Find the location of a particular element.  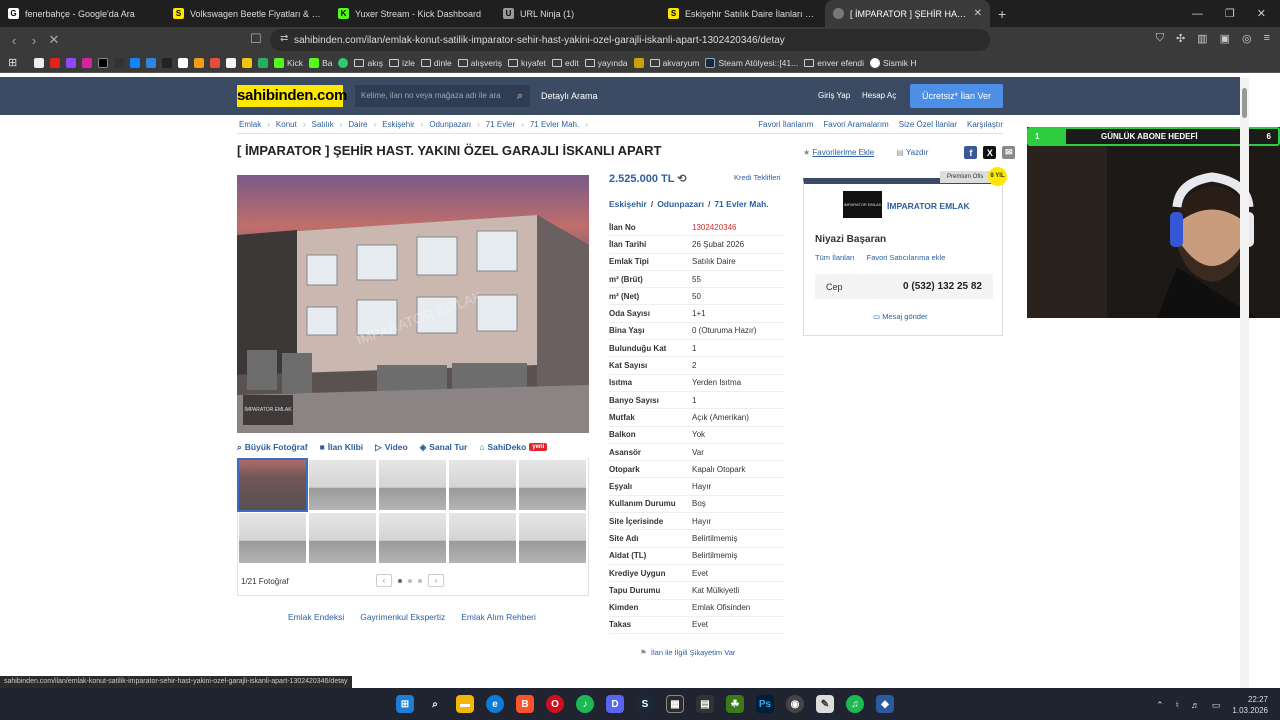

shield-icon: ⛉ is located at coordinates (1160, 38).